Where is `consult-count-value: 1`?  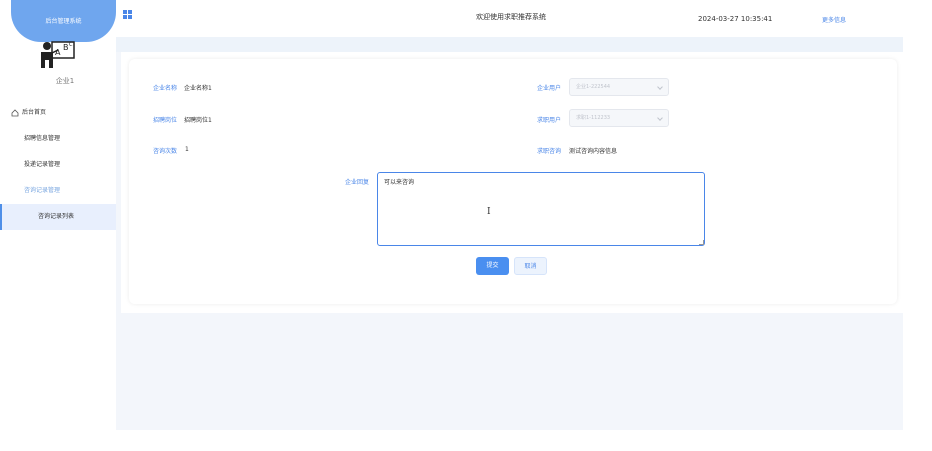 consult-count-value: 1 is located at coordinates (187, 149).